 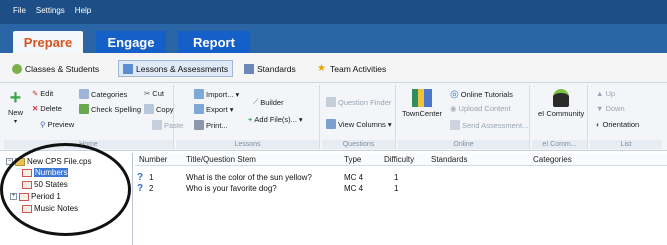 I want to click on new-button: + New ▾, so click(x=15, y=106).